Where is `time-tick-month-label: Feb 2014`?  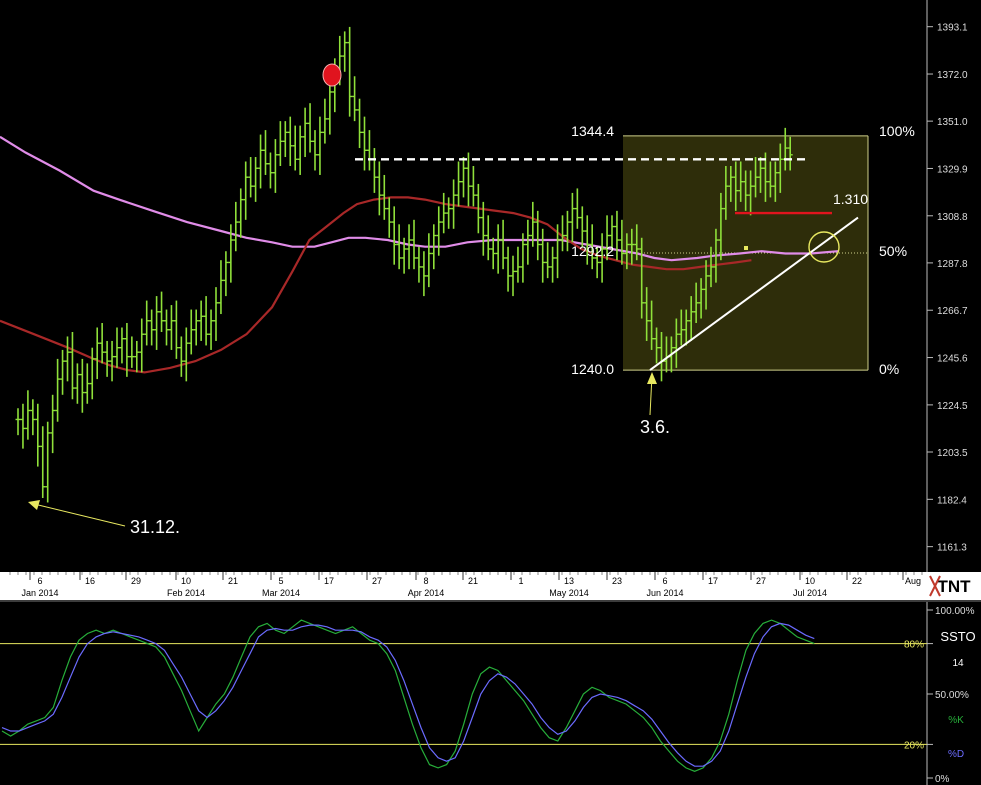
time-tick-month-label: Feb 2014 is located at coordinates (186, 593).